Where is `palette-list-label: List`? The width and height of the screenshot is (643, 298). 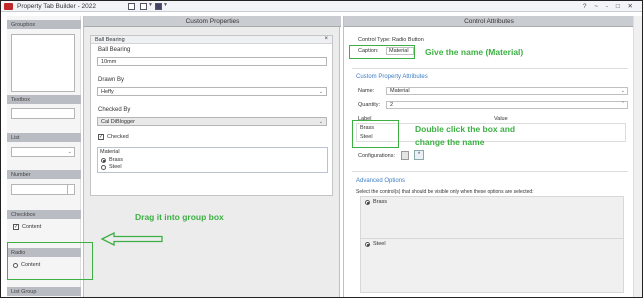
palette-list-label: List is located at coordinates (15, 137).